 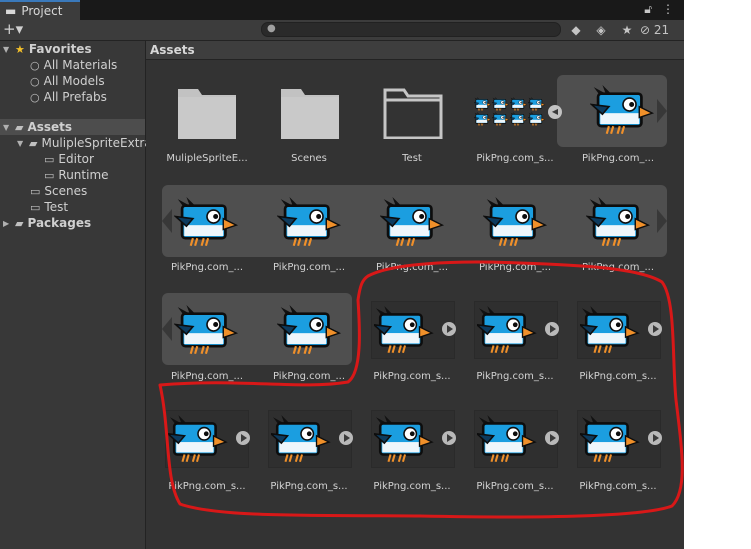 I want to click on collapse-arrow-icon: ◀, so click(x=555, y=112).